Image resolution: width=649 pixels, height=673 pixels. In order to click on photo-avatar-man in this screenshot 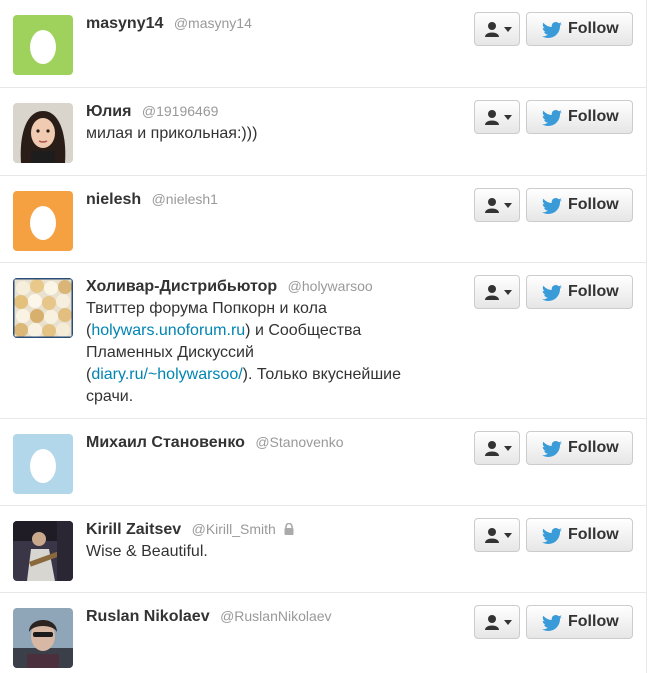, I will do `click(43, 638)`.